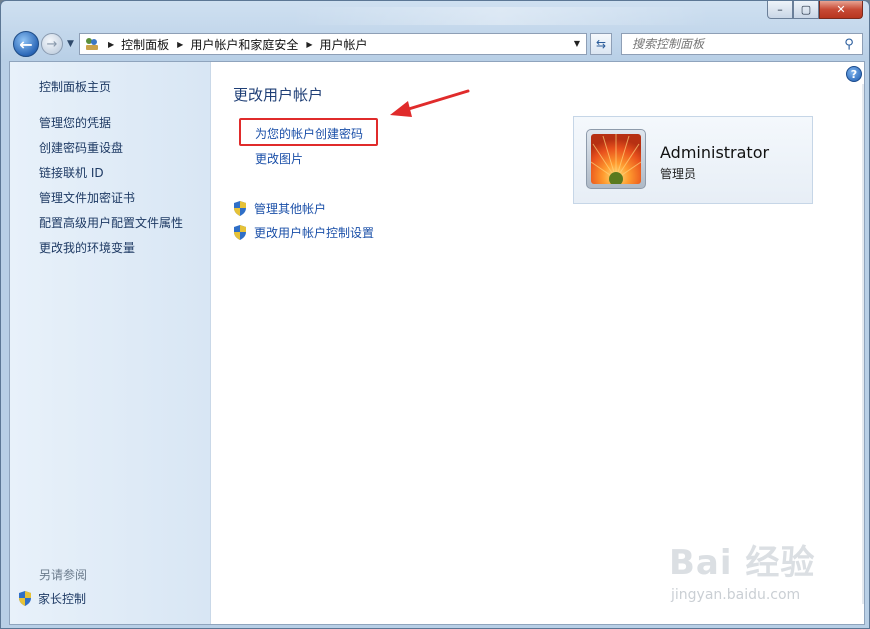 Image resolution: width=870 pixels, height=629 pixels. I want to click on breadcrumb-user-accounts-family-safety: 用户帐户和家庭安全, so click(244, 44).